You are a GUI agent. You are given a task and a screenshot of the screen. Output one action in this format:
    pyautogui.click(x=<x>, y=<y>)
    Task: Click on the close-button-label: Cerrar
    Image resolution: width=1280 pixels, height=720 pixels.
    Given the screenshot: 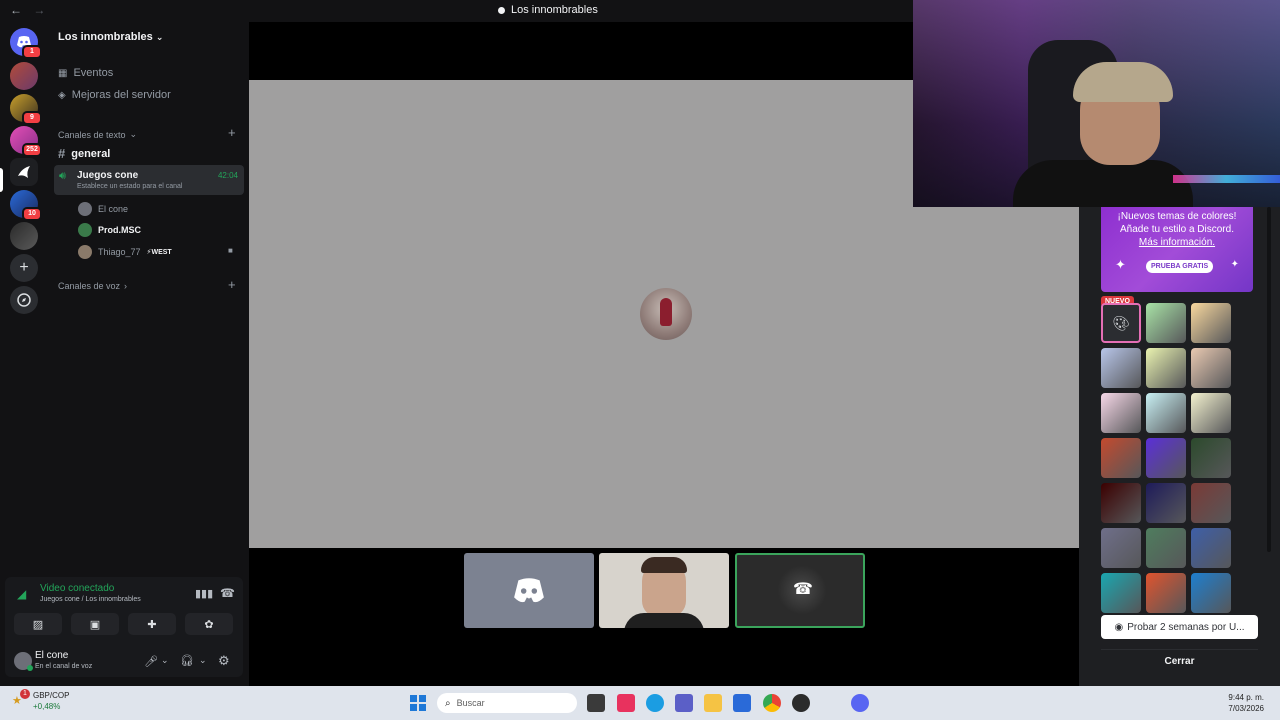 What is the action you would take?
    pyautogui.click(x=1179, y=661)
    